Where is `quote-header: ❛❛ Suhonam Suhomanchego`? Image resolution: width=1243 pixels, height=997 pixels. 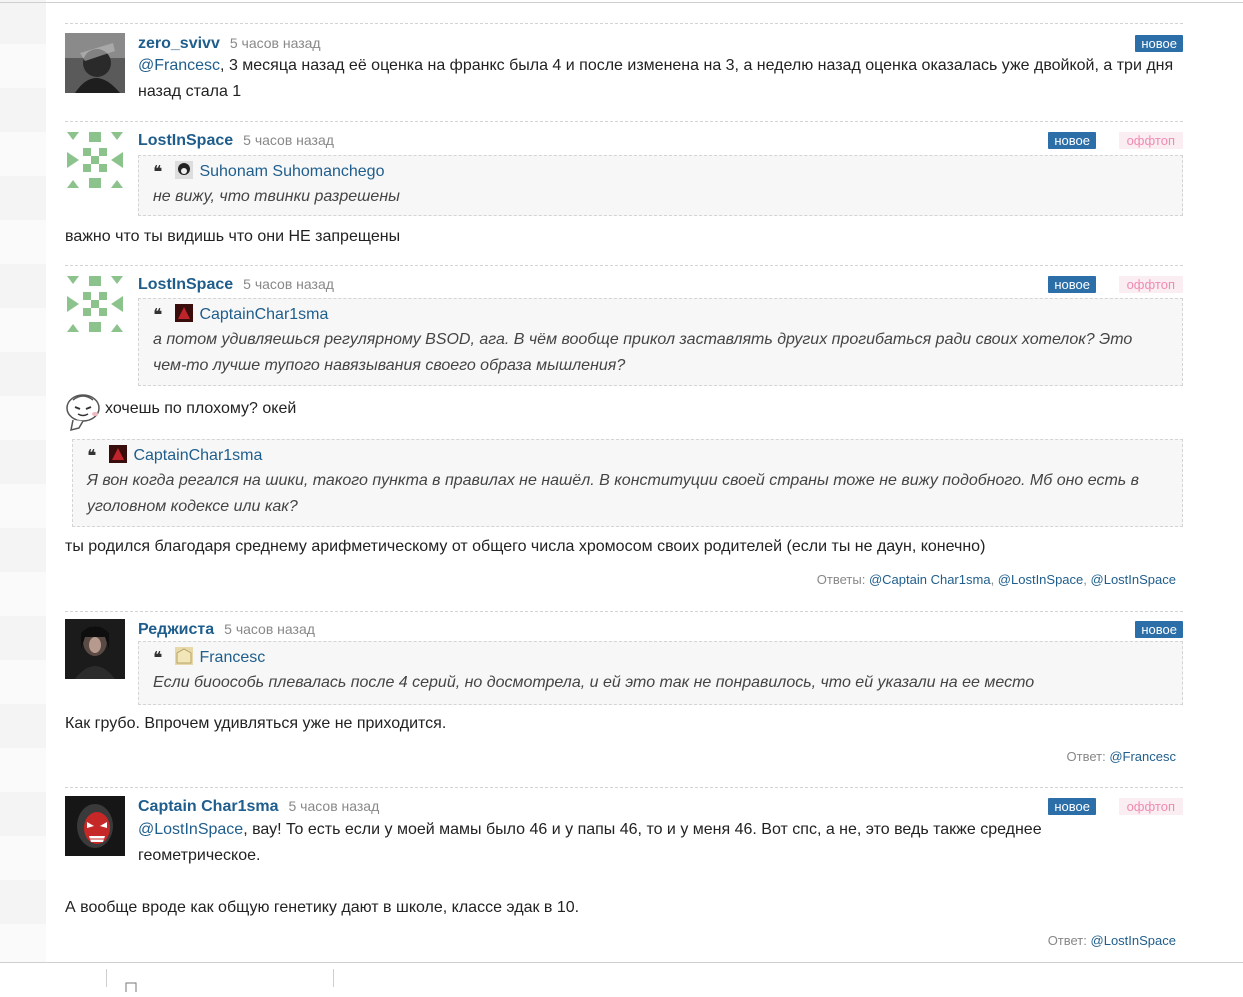
quote-header: ❛❛ Suhonam Suhomanchego is located at coordinates (660, 172).